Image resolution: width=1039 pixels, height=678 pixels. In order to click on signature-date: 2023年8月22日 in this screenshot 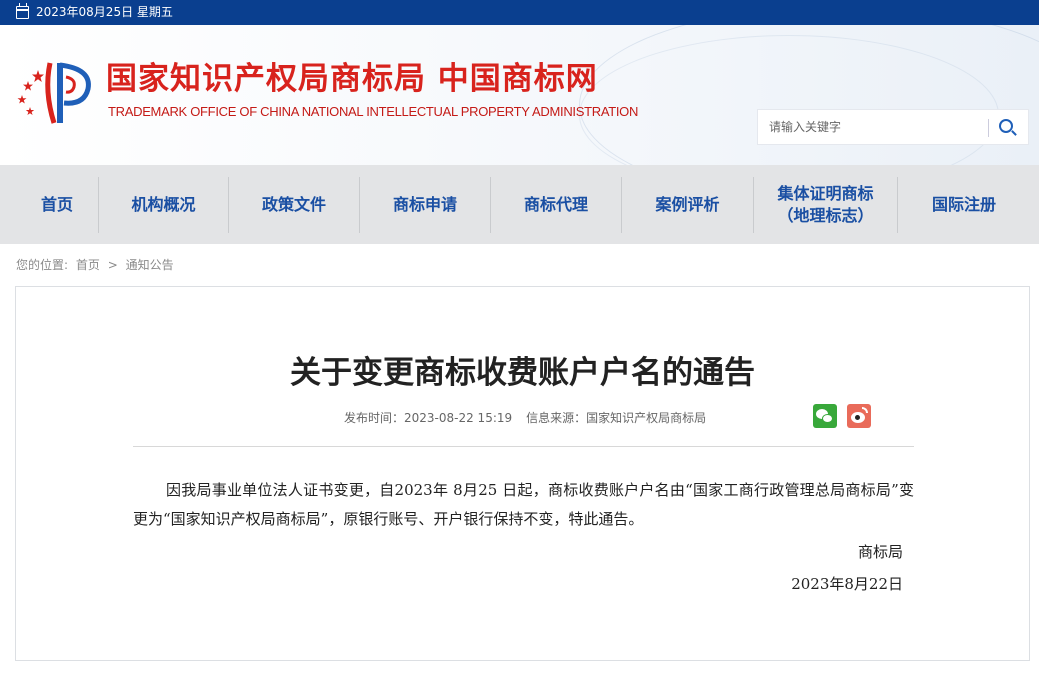, I will do `click(847, 584)`.